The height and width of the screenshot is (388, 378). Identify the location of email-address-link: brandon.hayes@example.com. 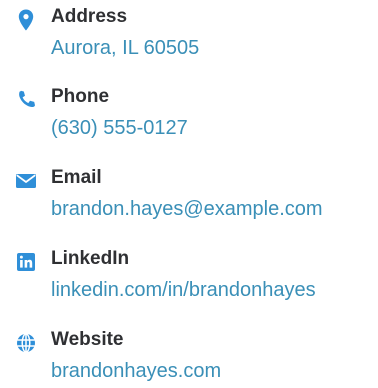
(187, 209).